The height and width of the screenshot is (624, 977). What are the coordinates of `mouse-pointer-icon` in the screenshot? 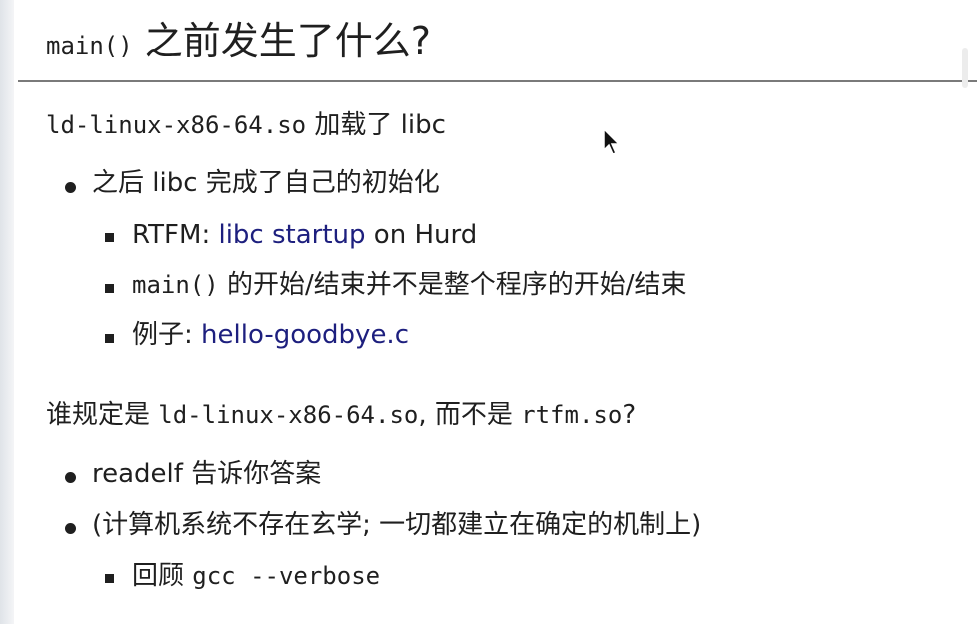 It's located at (612, 141).